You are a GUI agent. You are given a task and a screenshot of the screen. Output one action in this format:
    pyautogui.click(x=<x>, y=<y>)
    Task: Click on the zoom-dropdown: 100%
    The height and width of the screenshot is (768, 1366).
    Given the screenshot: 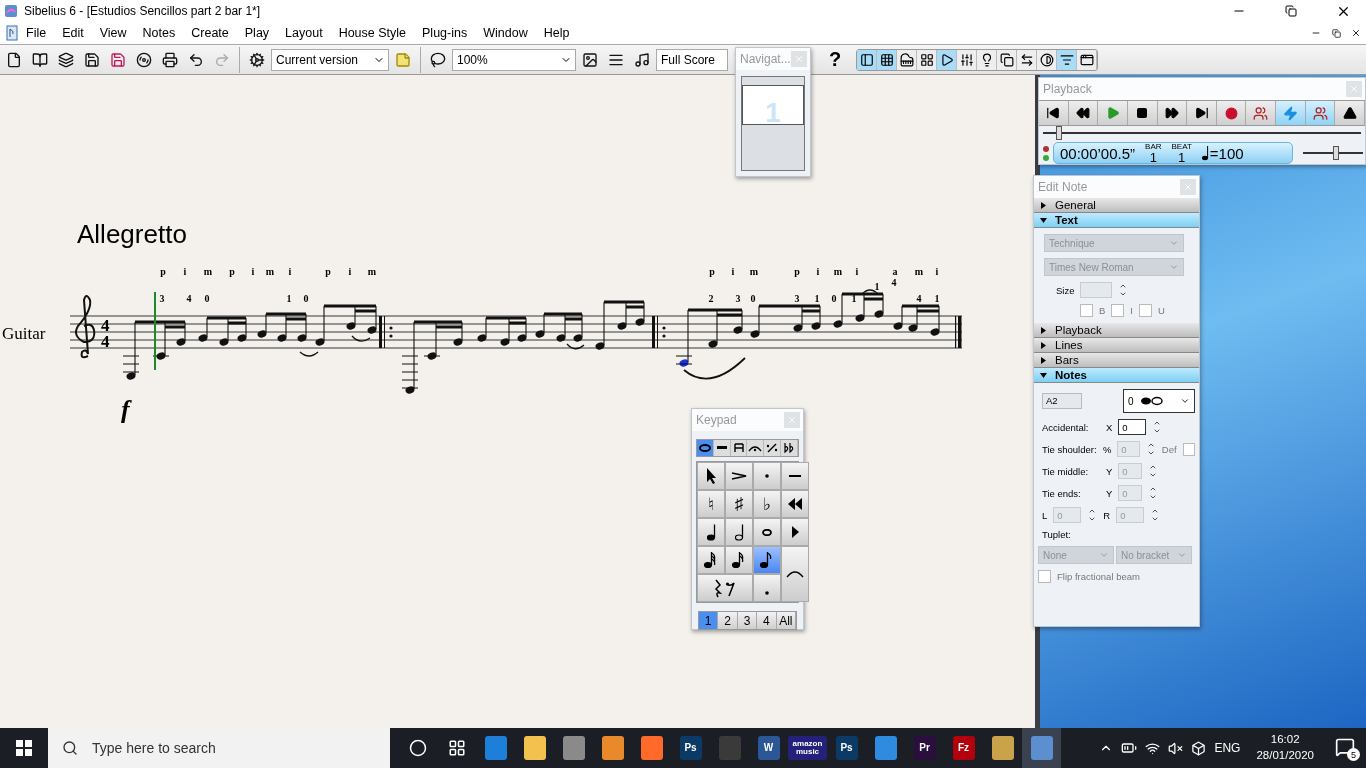 What is the action you would take?
    pyautogui.click(x=514, y=59)
    